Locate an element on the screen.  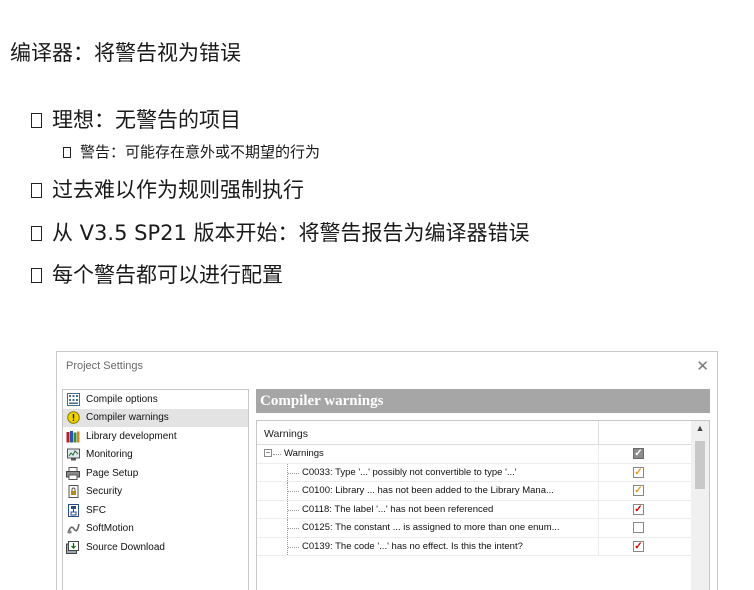
group-checkbox: ✓ is located at coordinates (638, 453).